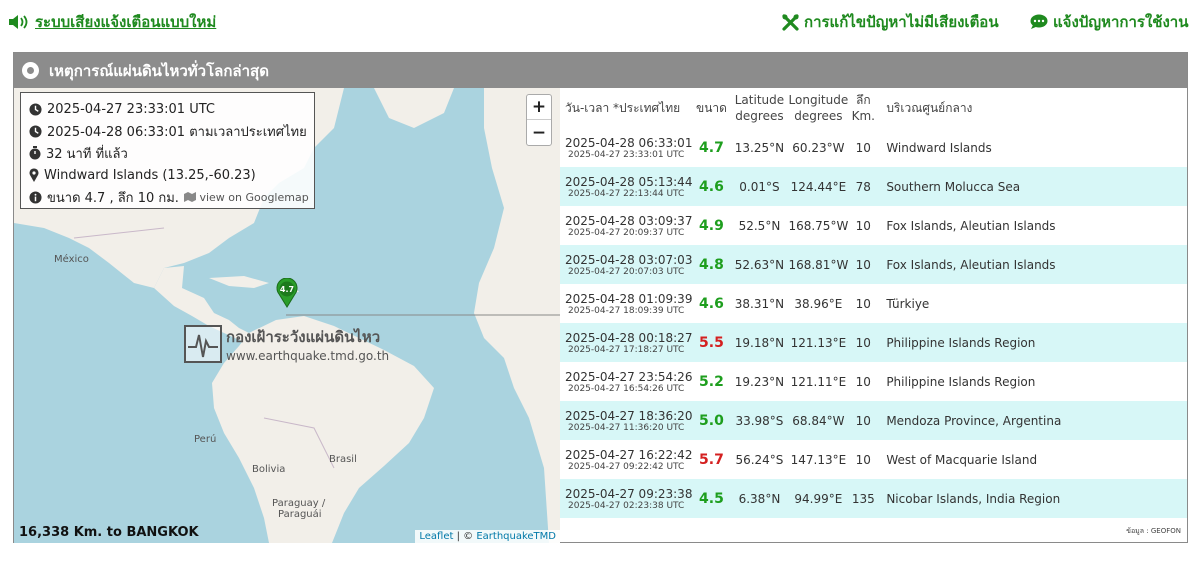 The image size is (1200, 565). Describe the element at coordinates (863, 108) in the screenshot. I see `header-depth: ลึก Km.` at that location.